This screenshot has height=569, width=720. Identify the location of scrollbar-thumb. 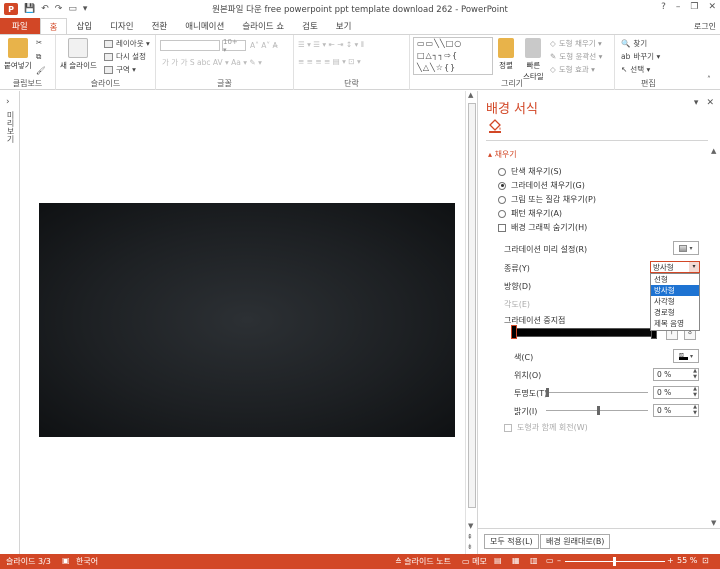
(472, 305).